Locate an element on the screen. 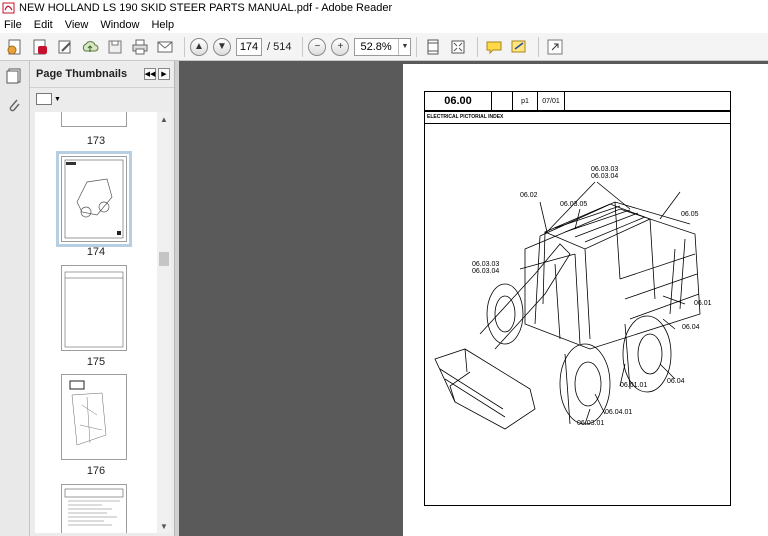 Image resolution: width=768 pixels, height=536 pixels. section-code: 06.00 is located at coordinates (458, 101).